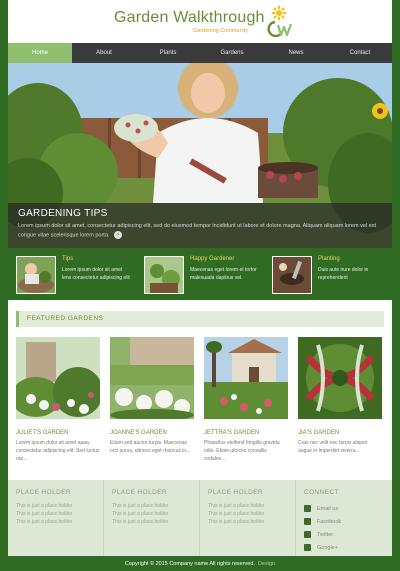 The height and width of the screenshot is (571, 400). Describe the element at coordinates (307, 521) in the screenshot. I see `facebook-icon` at that location.